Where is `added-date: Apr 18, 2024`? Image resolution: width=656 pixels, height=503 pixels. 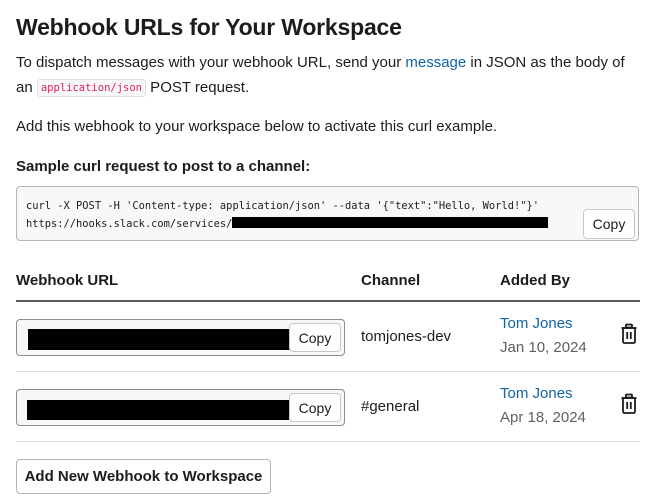 added-date: Apr 18, 2024 is located at coordinates (543, 417).